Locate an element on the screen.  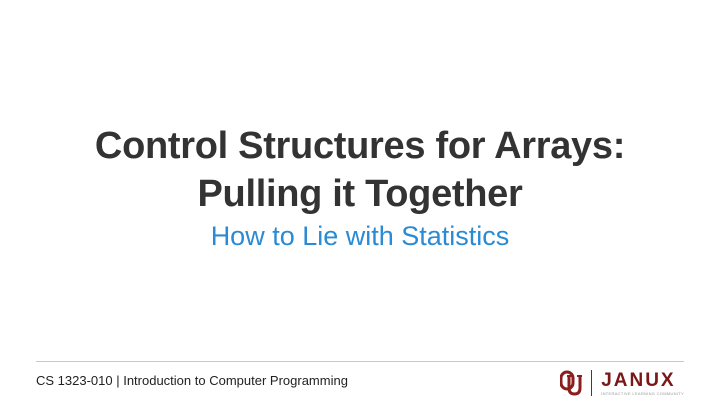
janux-logo: JANUX INTERACTIVE LEARNING COMMUNITY is located at coordinates (642, 382).